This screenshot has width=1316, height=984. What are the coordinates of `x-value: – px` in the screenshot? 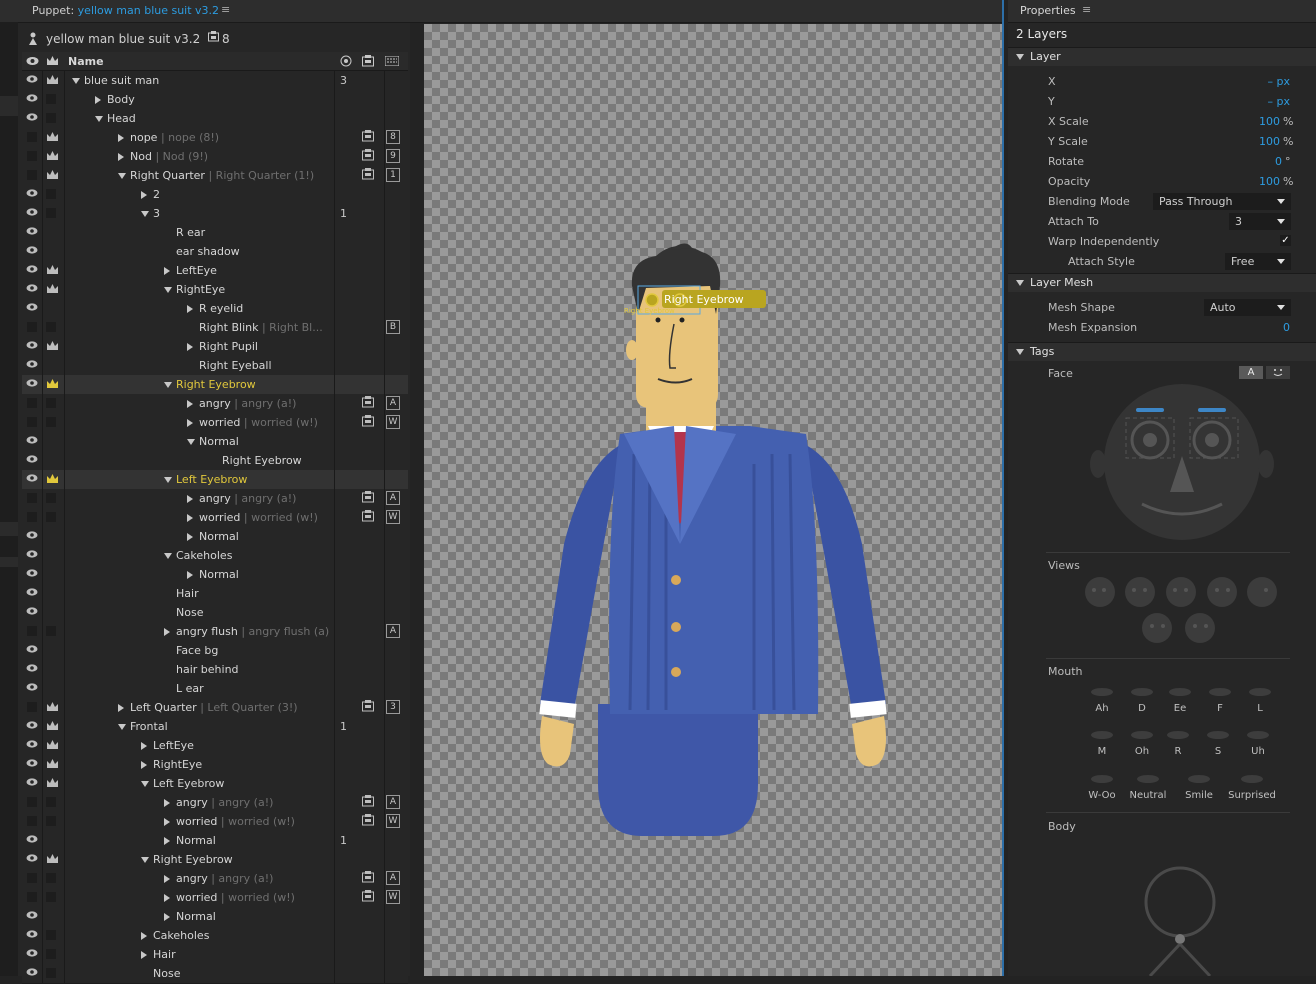 It's located at (1260, 81).